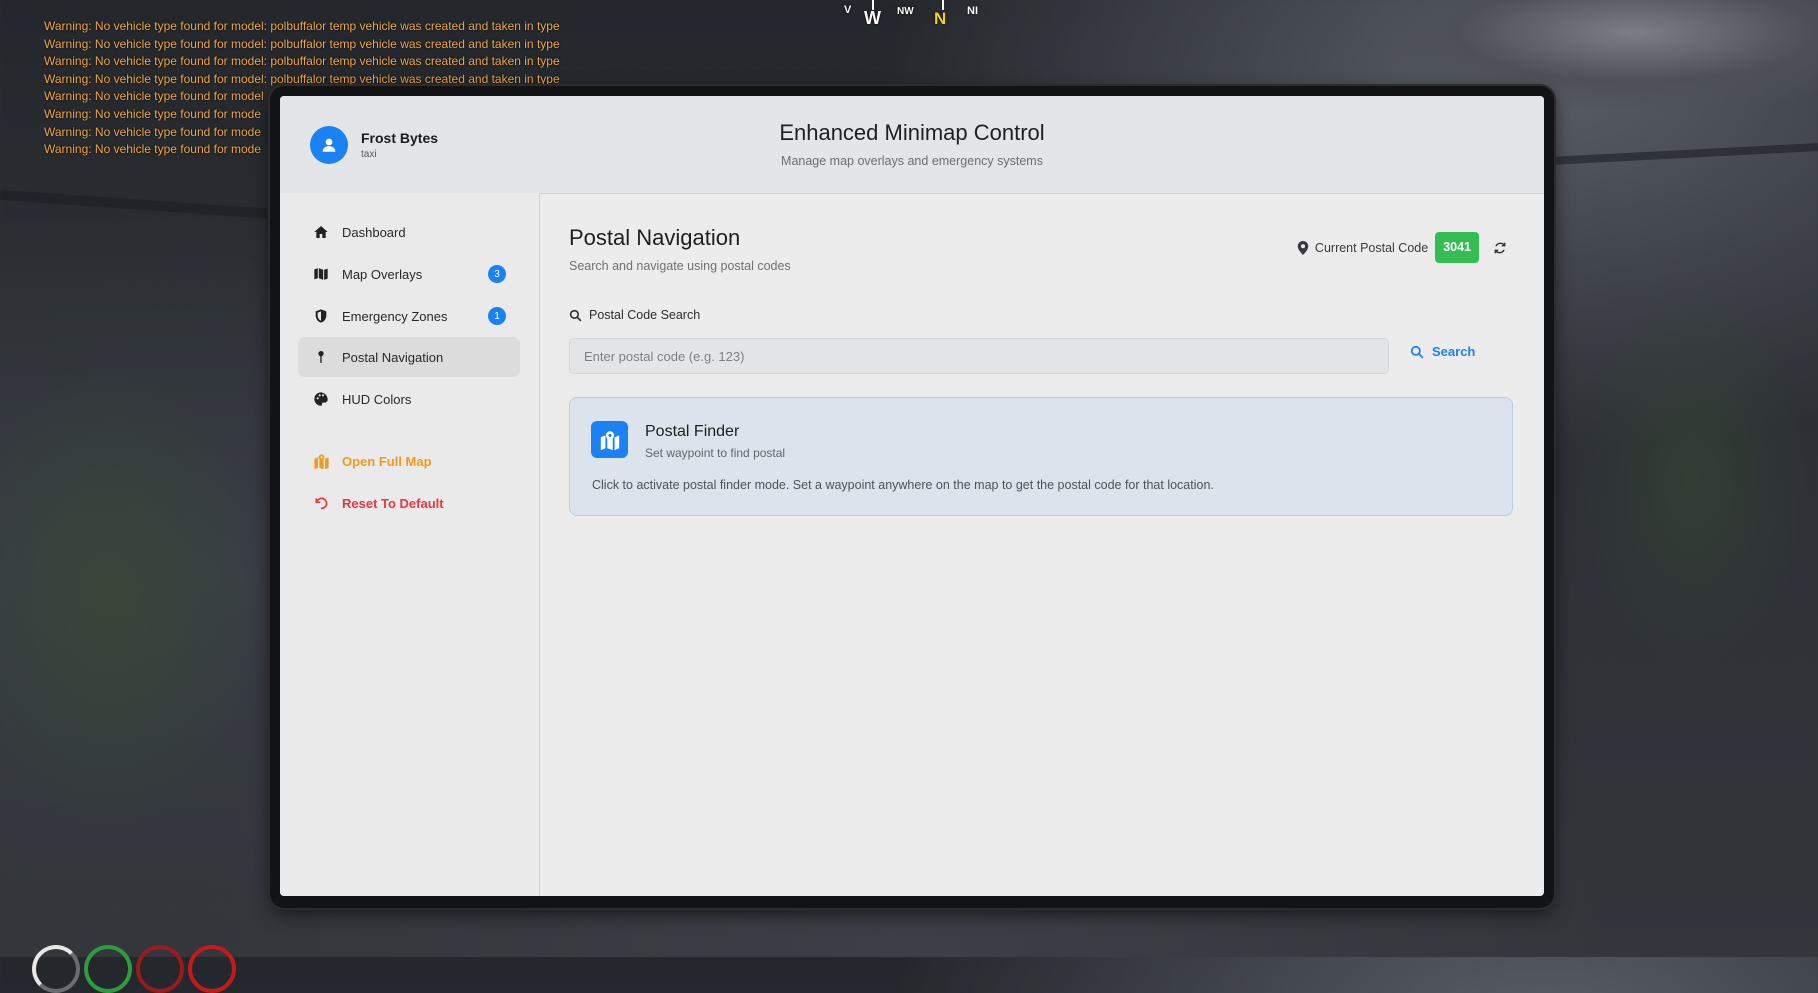  What do you see at coordinates (905, 11) in the screenshot?
I see `compass-label: NW` at bounding box center [905, 11].